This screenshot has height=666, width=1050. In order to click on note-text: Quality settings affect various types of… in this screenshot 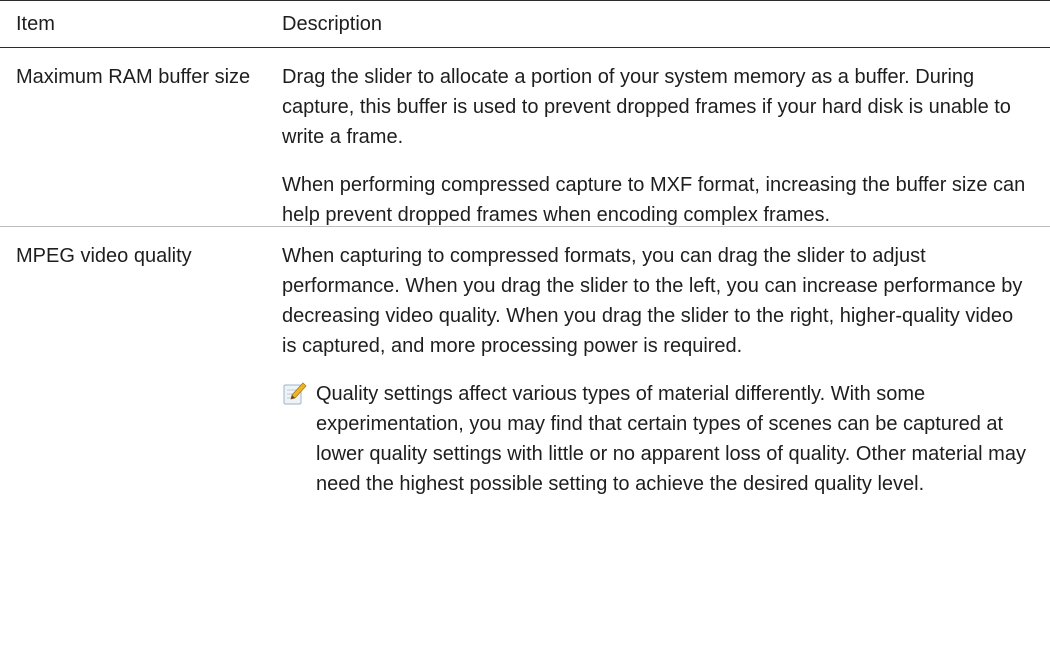, I will do `click(671, 439)`.